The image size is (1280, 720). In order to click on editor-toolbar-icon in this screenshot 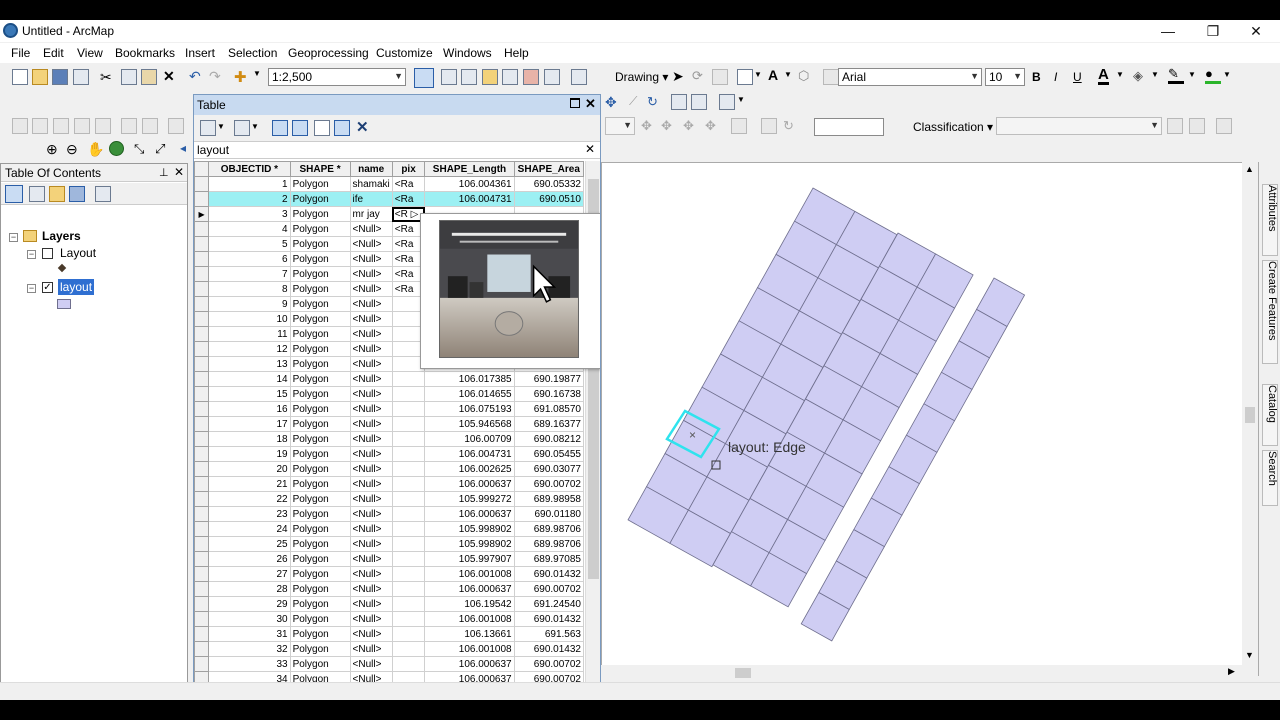, I will do `click(424, 78)`.